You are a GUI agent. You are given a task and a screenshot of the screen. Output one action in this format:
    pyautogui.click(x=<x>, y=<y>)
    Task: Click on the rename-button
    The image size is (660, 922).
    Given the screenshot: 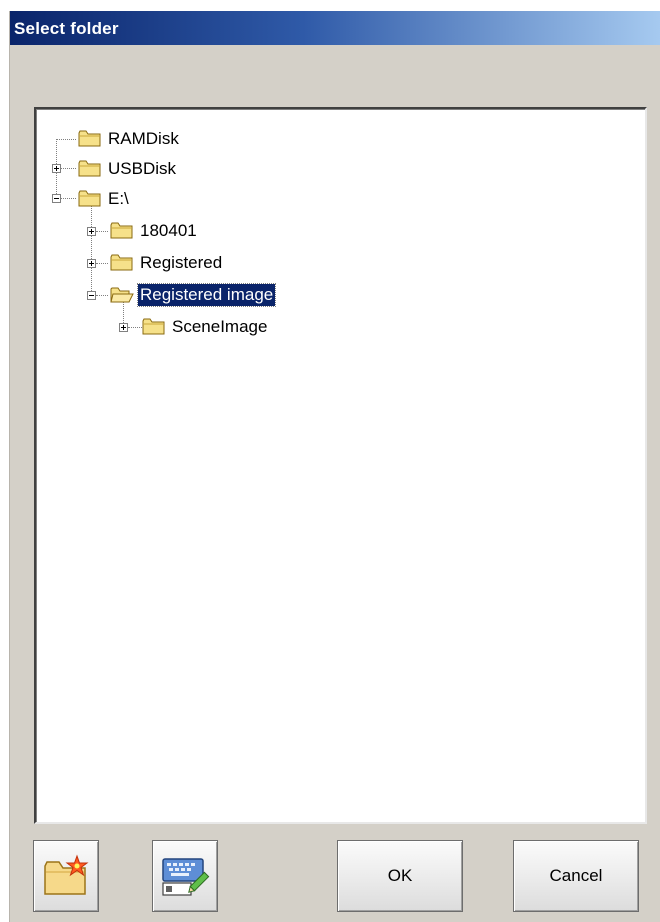 What is the action you would take?
    pyautogui.click(x=185, y=876)
    